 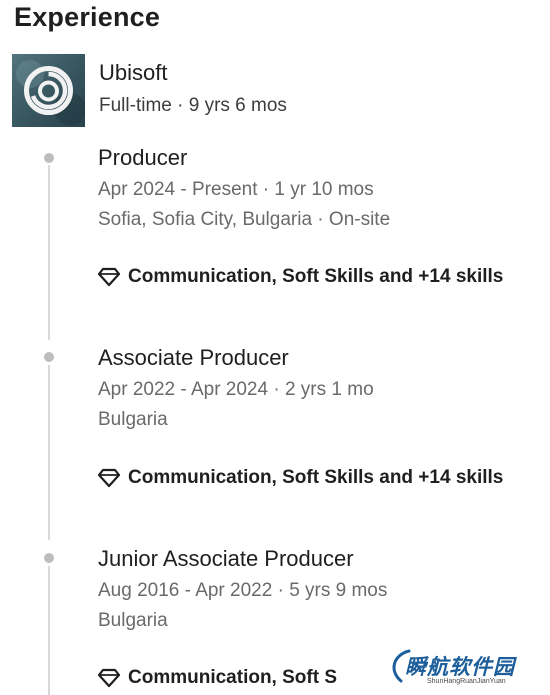 I want to click on watermark: 瞬航软件园 ShunHangRuanJianYuan, so click(x=453, y=669).